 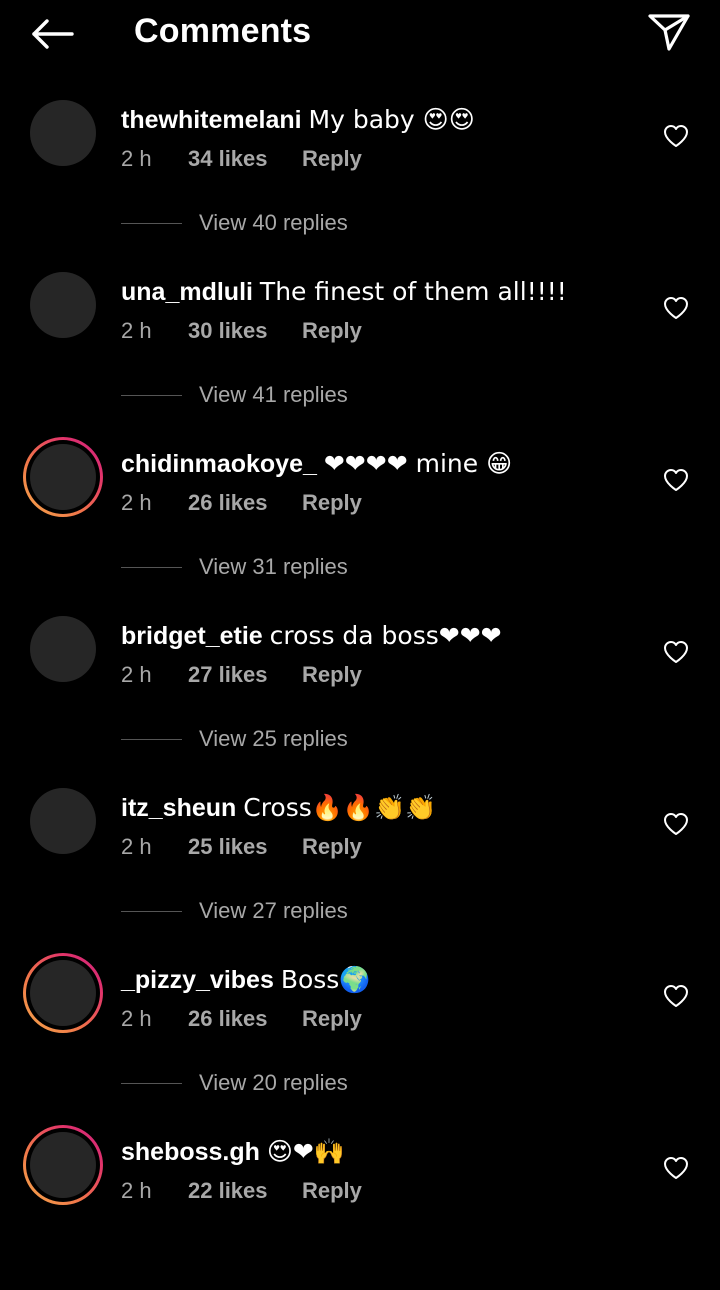 I want to click on view-replies-label: View 25 replies, so click(x=273, y=738).